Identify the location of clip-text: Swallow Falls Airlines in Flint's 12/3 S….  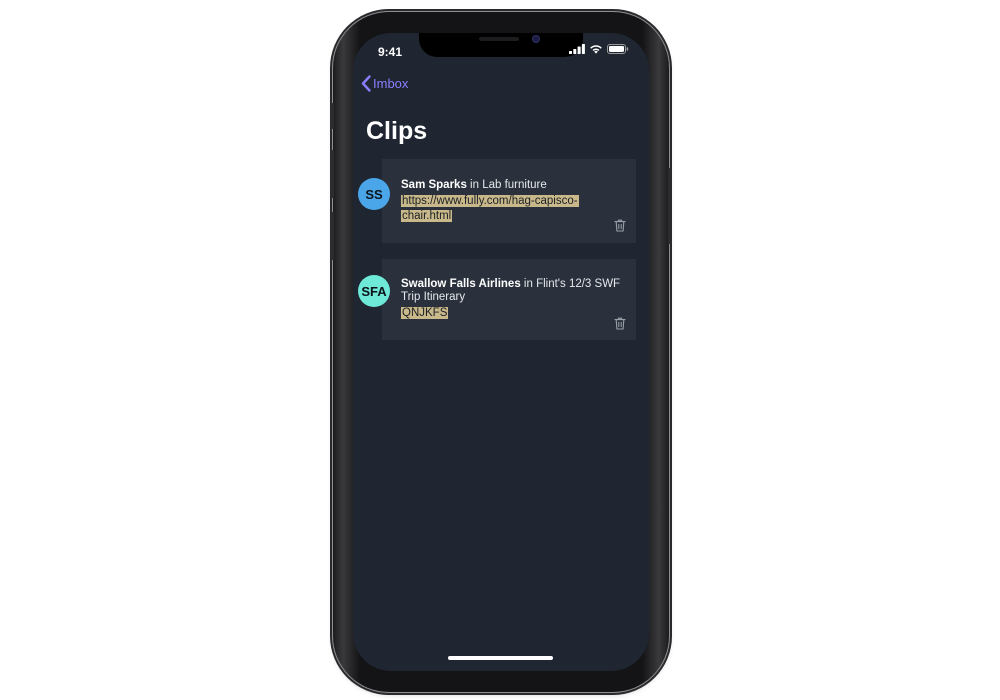
(511, 299).